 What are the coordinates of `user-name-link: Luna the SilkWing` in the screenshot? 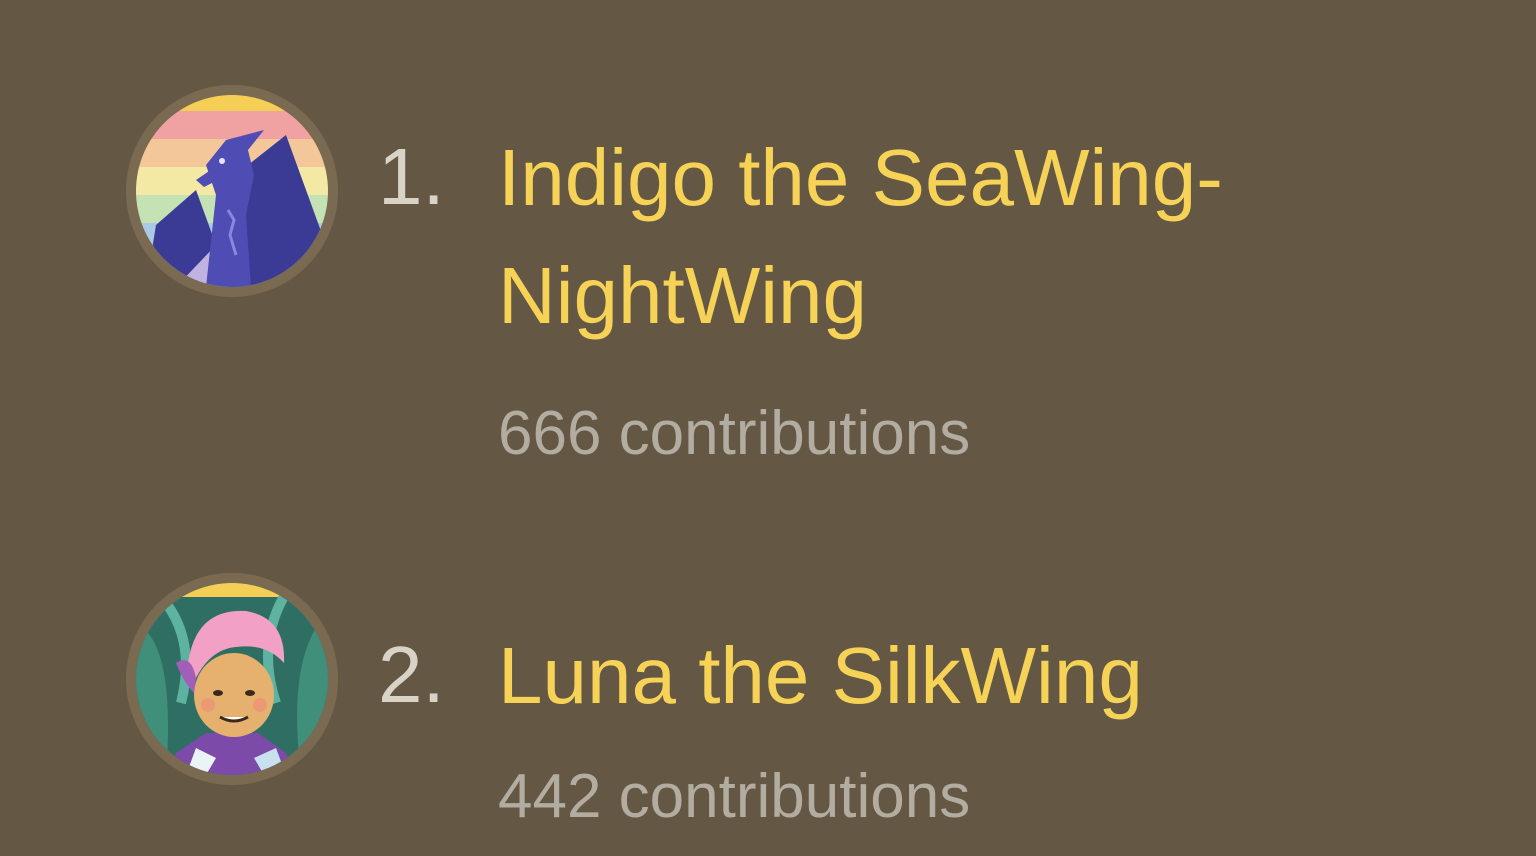 It's located at (978, 676).